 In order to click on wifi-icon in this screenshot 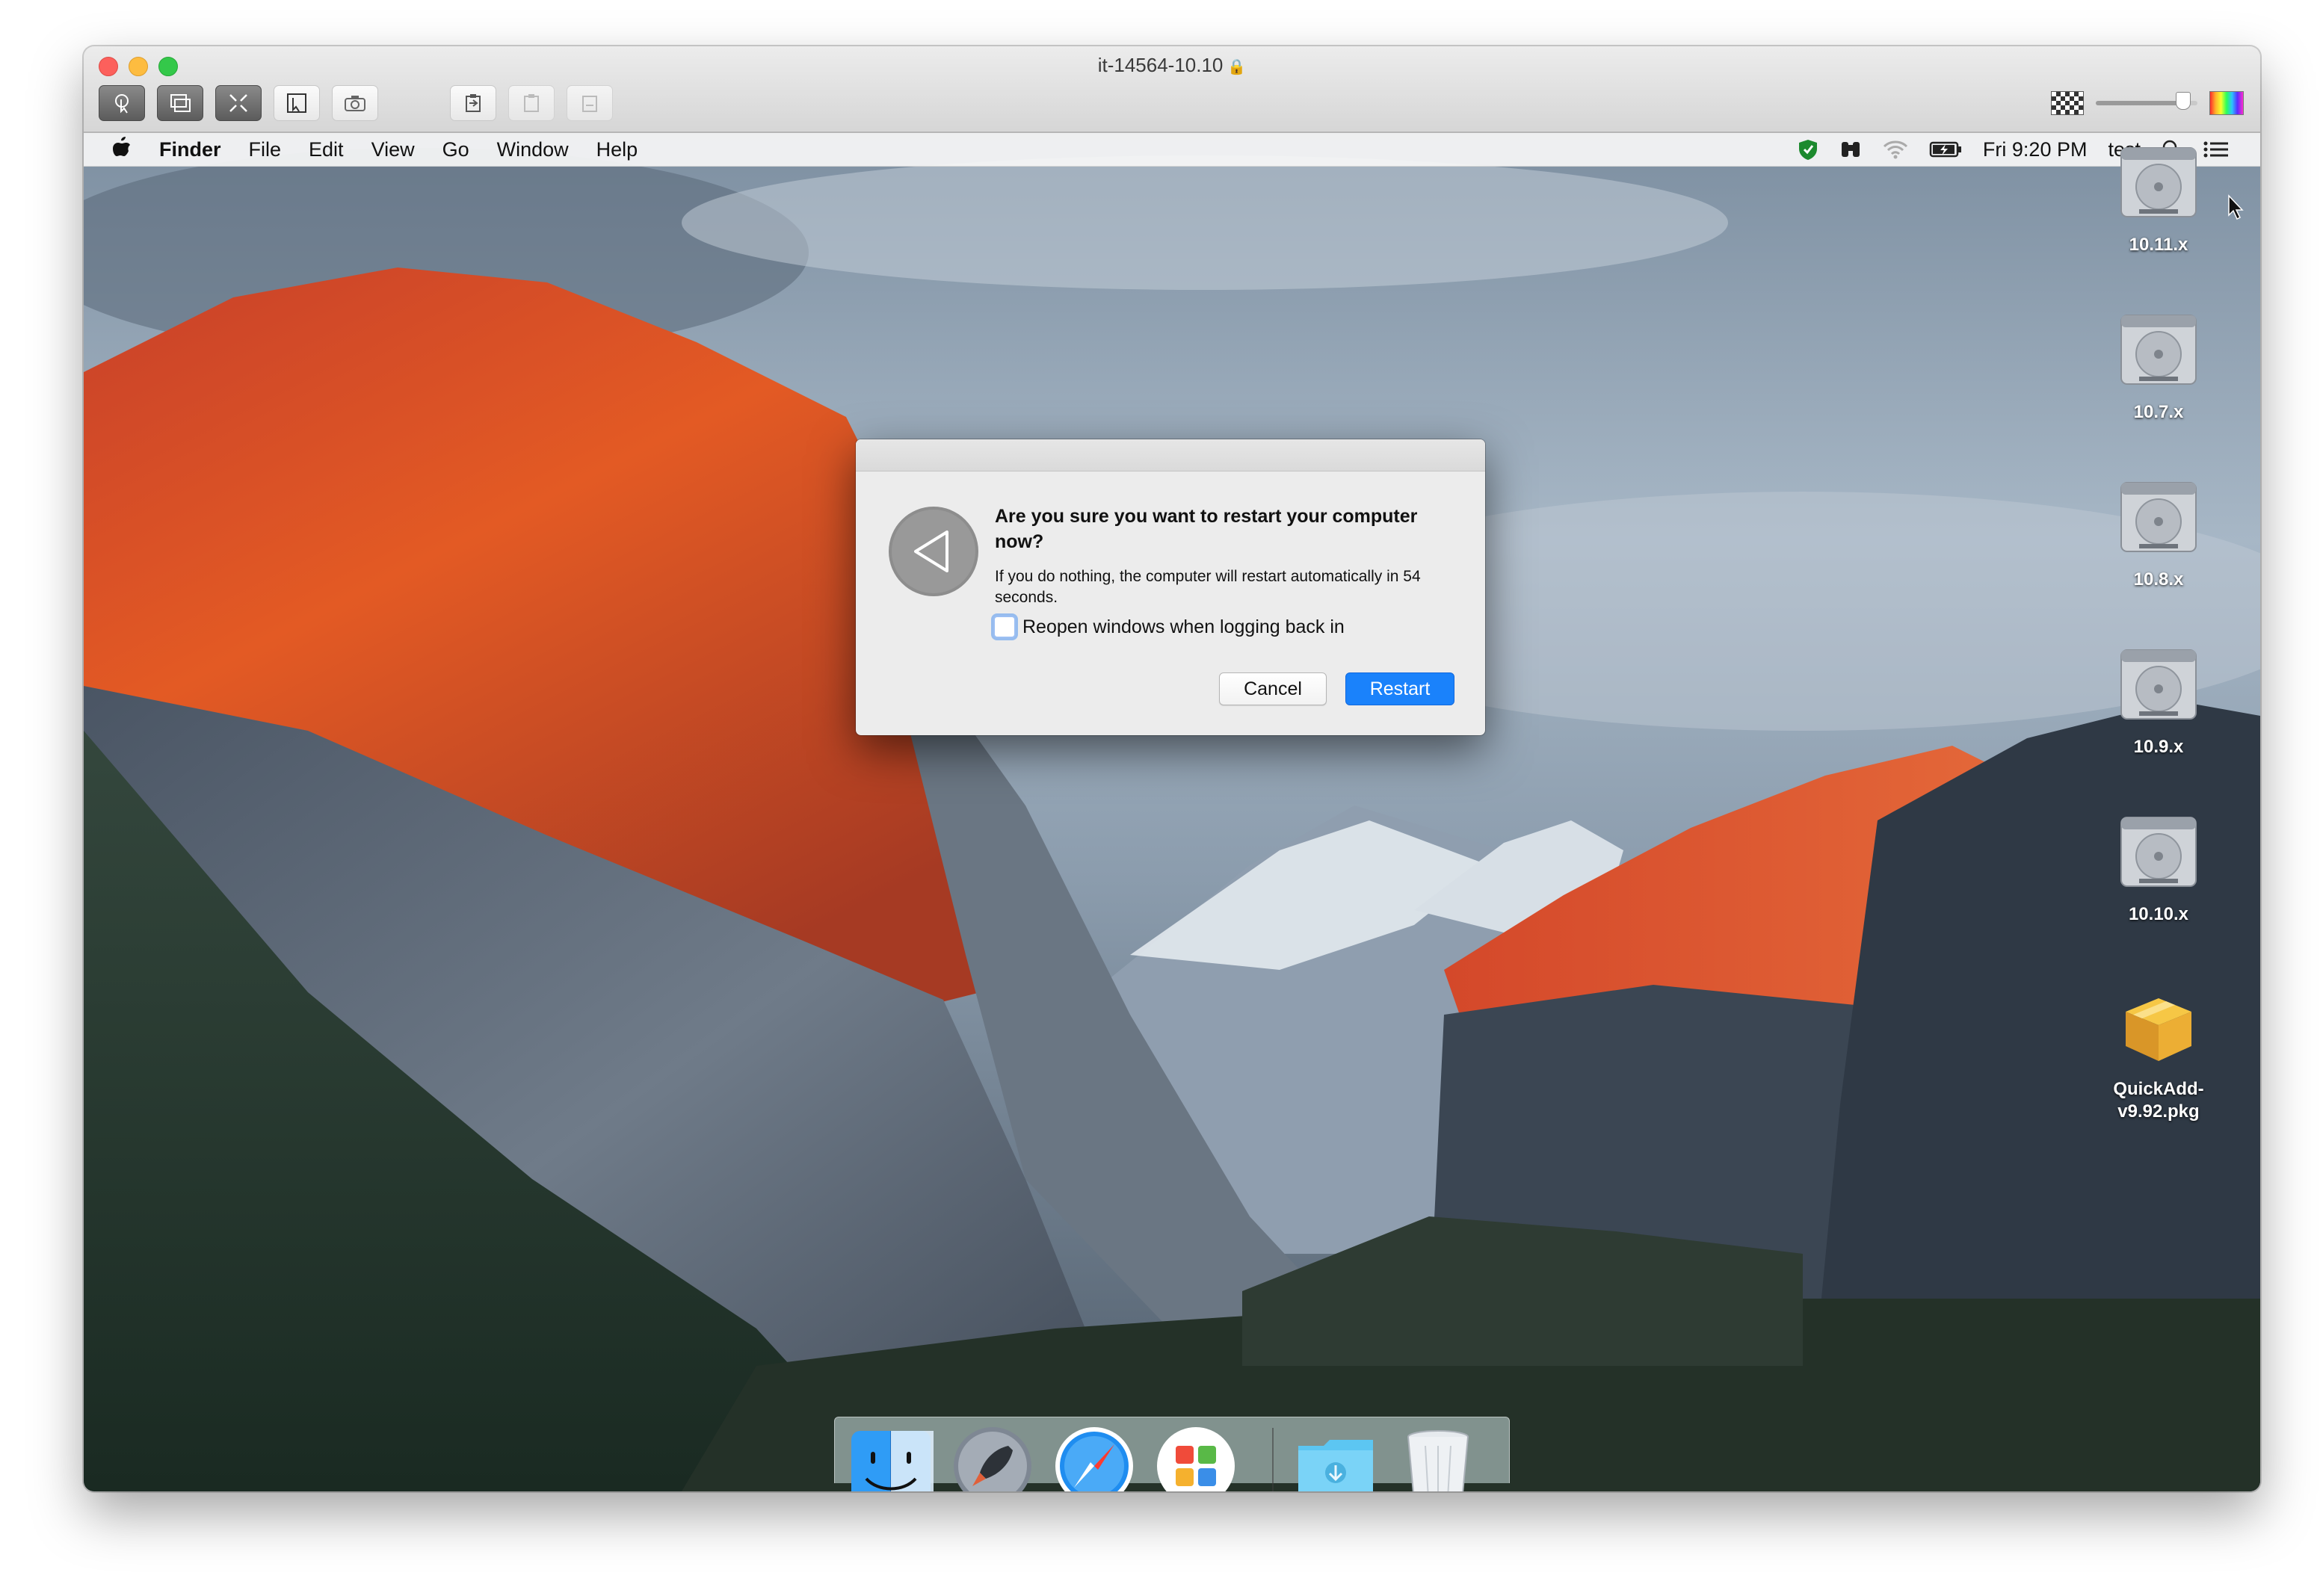, I will do `click(1896, 150)`.